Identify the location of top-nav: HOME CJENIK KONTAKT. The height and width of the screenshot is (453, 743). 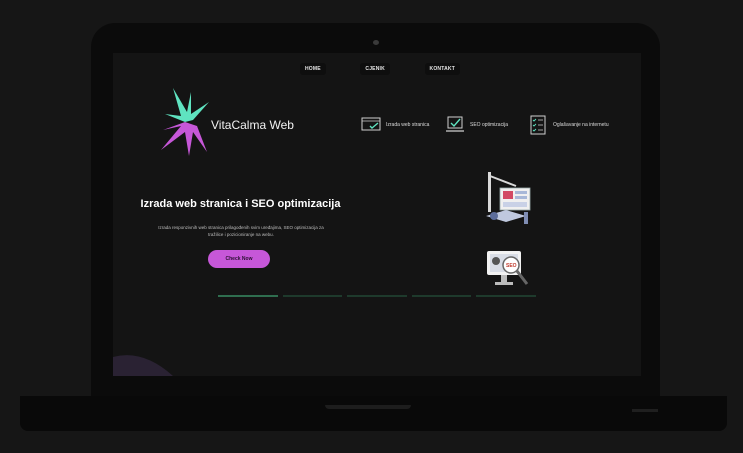
(380, 69).